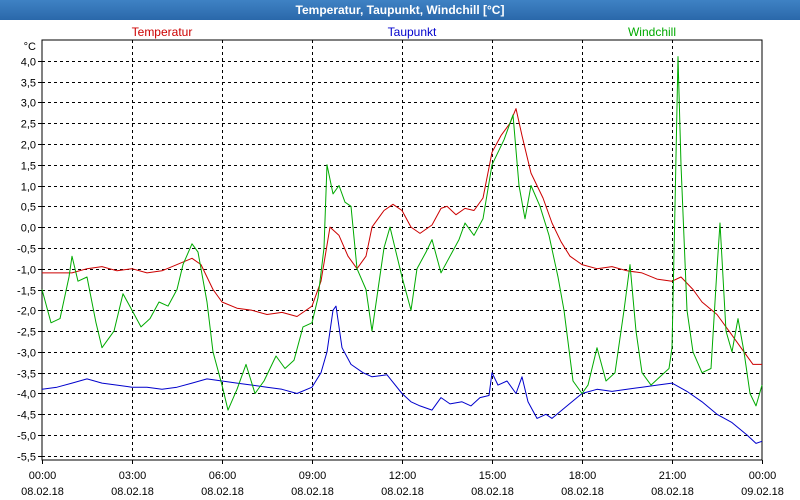 Image resolution: width=800 pixels, height=500 pixels. I want to click on y-tick-label: 2,0, so click(28, 146).